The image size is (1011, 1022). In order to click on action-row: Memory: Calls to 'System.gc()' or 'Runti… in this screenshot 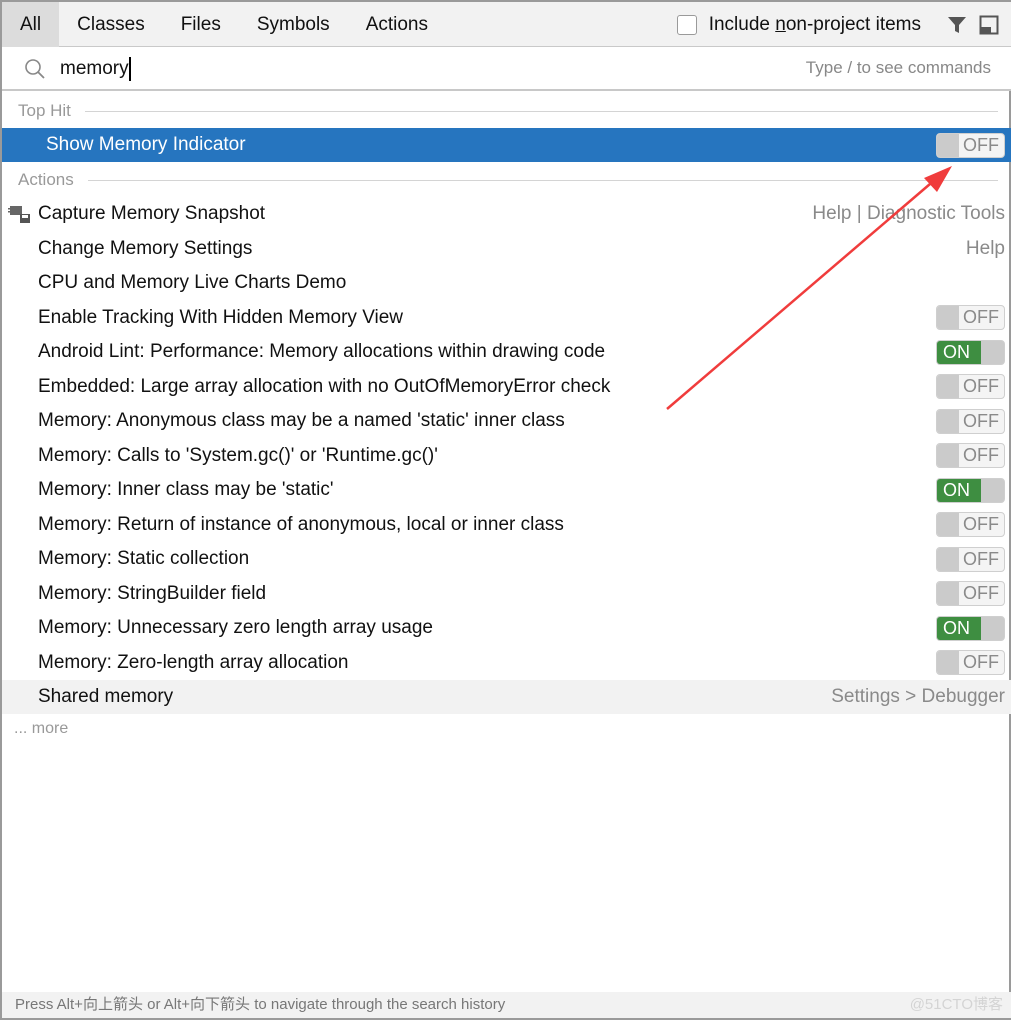, I will do `click(506, 456)`.